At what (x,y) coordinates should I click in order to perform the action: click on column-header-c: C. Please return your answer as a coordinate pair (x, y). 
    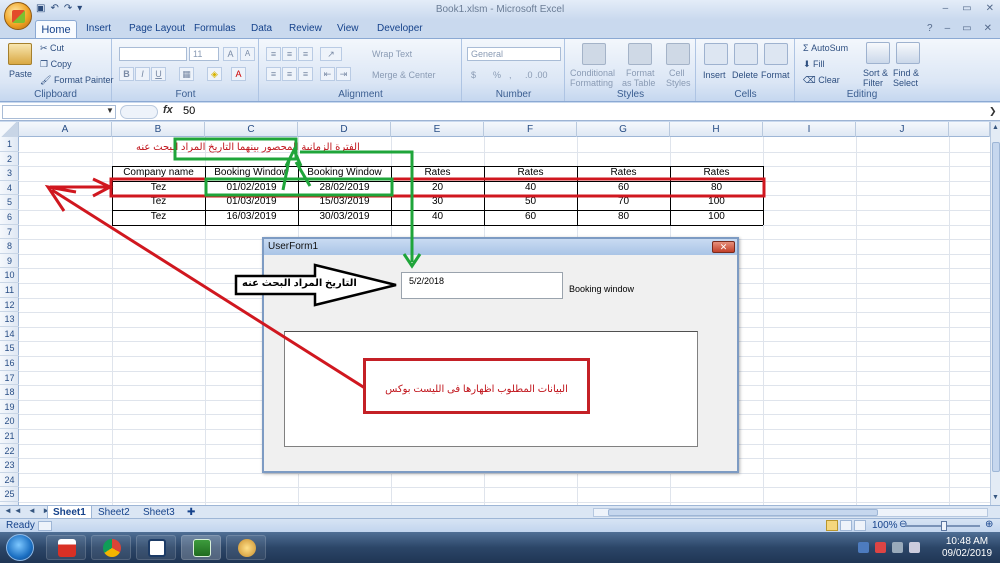
    Looking at the image, I should click on (251, 129).